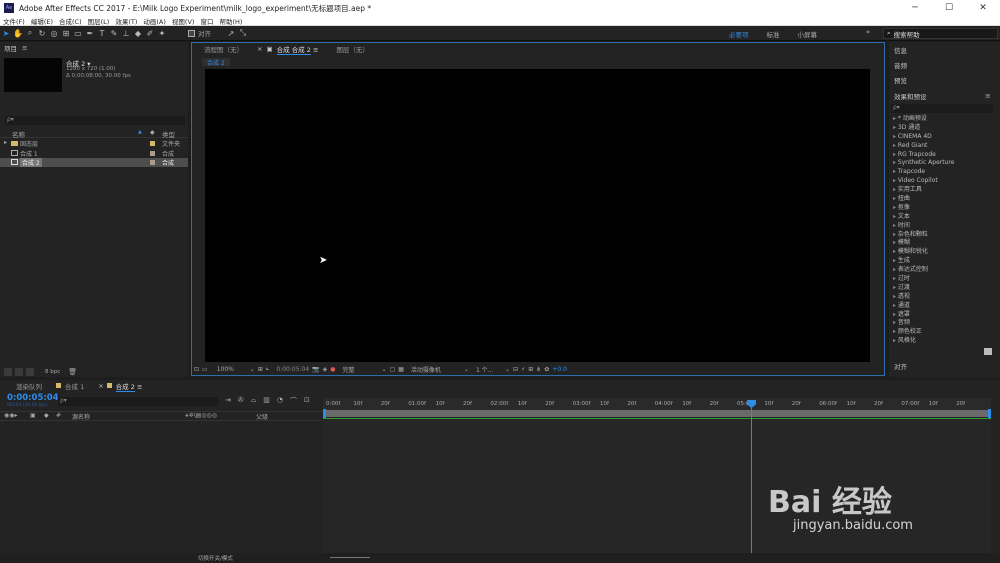  What do you see at coordinates (293, 401) in the screenshot?
I see `graph-editor-icon: ⌒` at bounding box center [293, 401].